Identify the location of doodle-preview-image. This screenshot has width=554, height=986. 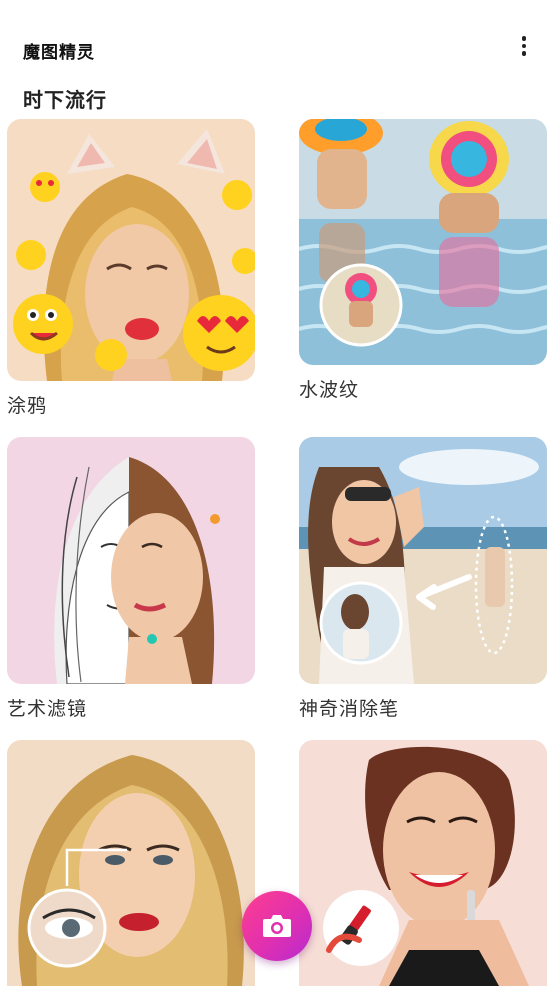
(131, 250).